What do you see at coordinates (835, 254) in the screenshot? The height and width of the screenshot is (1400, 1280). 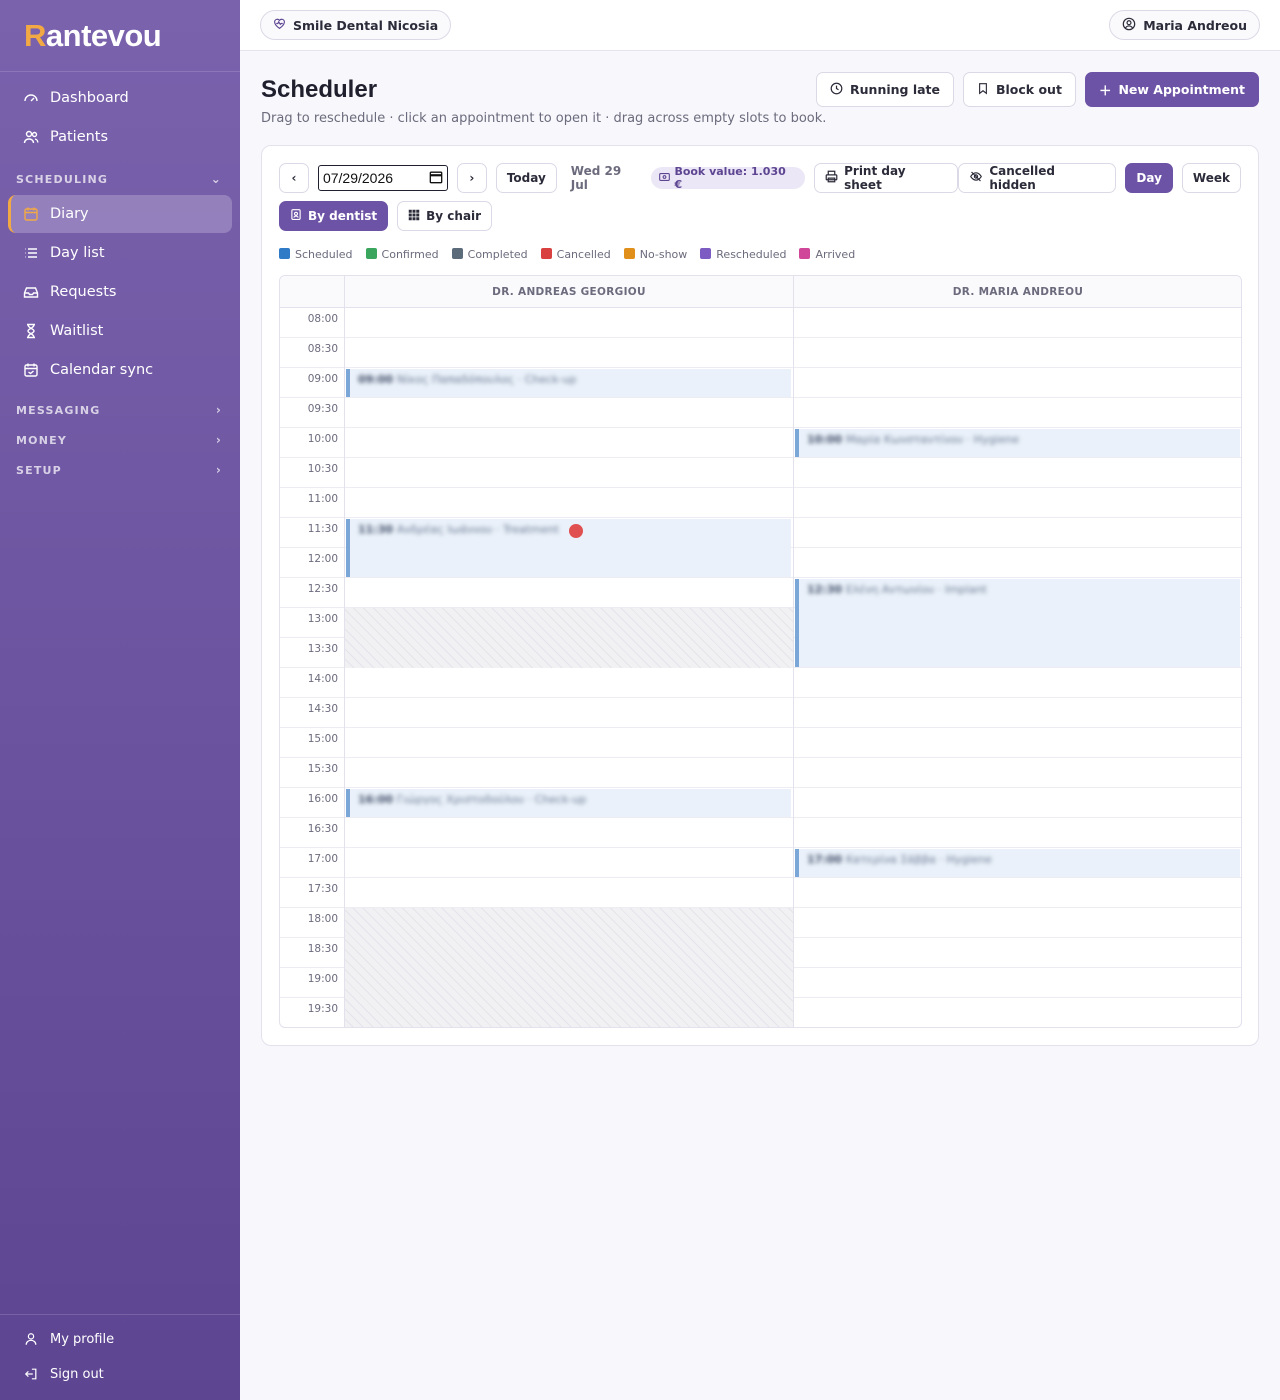 I see `legend-label: Arrived` at bounding box center [835, 254].